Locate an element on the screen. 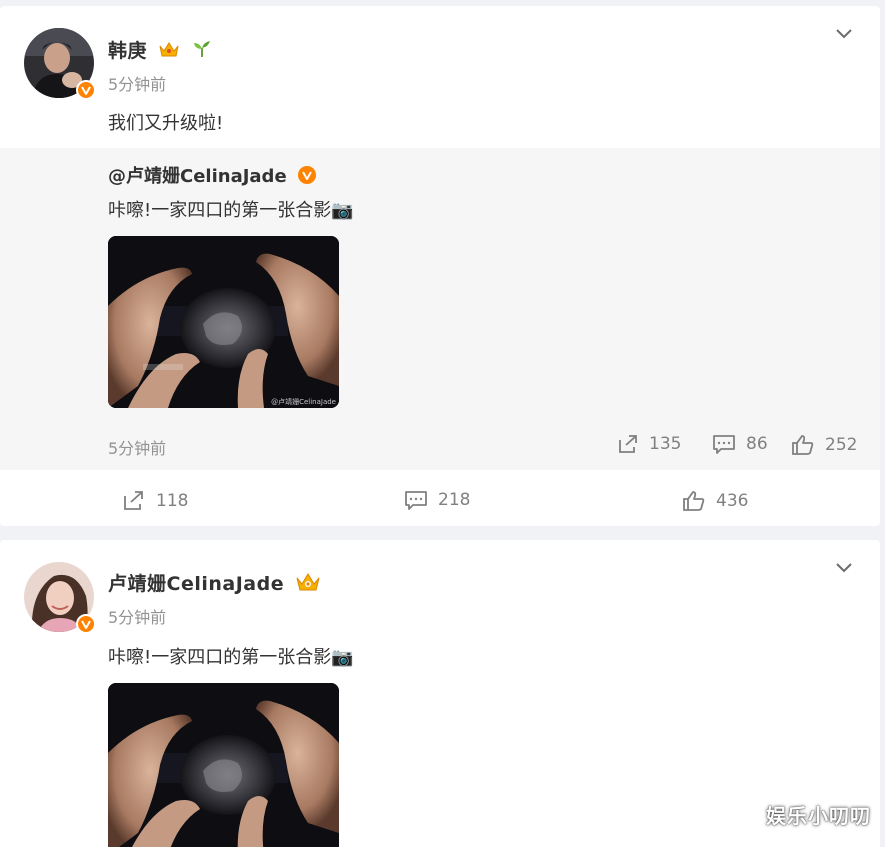 The height and width of the screenshot is (847, 885). repost-share-count: 135 is located at coordinates (665, 444).